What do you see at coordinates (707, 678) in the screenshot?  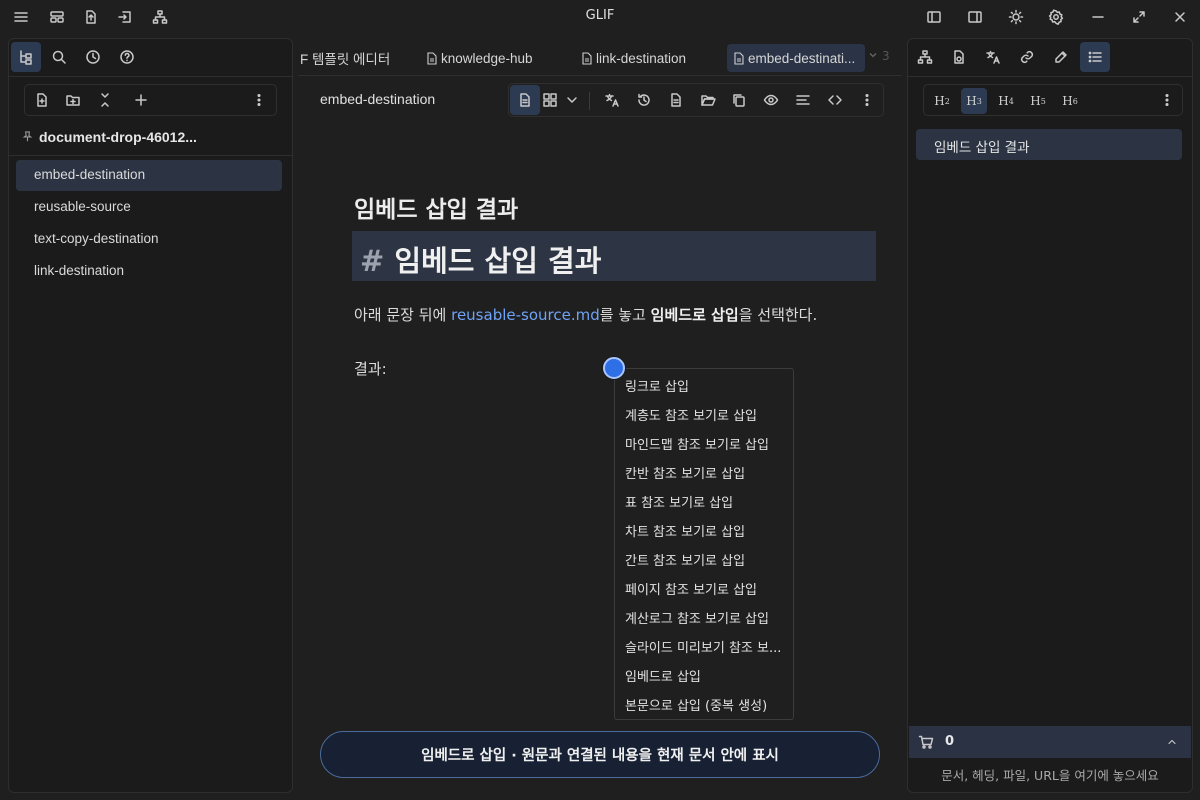 I see `menu-item-insert-embed: 임베드로 삽입` at bounding box center [707, 678].